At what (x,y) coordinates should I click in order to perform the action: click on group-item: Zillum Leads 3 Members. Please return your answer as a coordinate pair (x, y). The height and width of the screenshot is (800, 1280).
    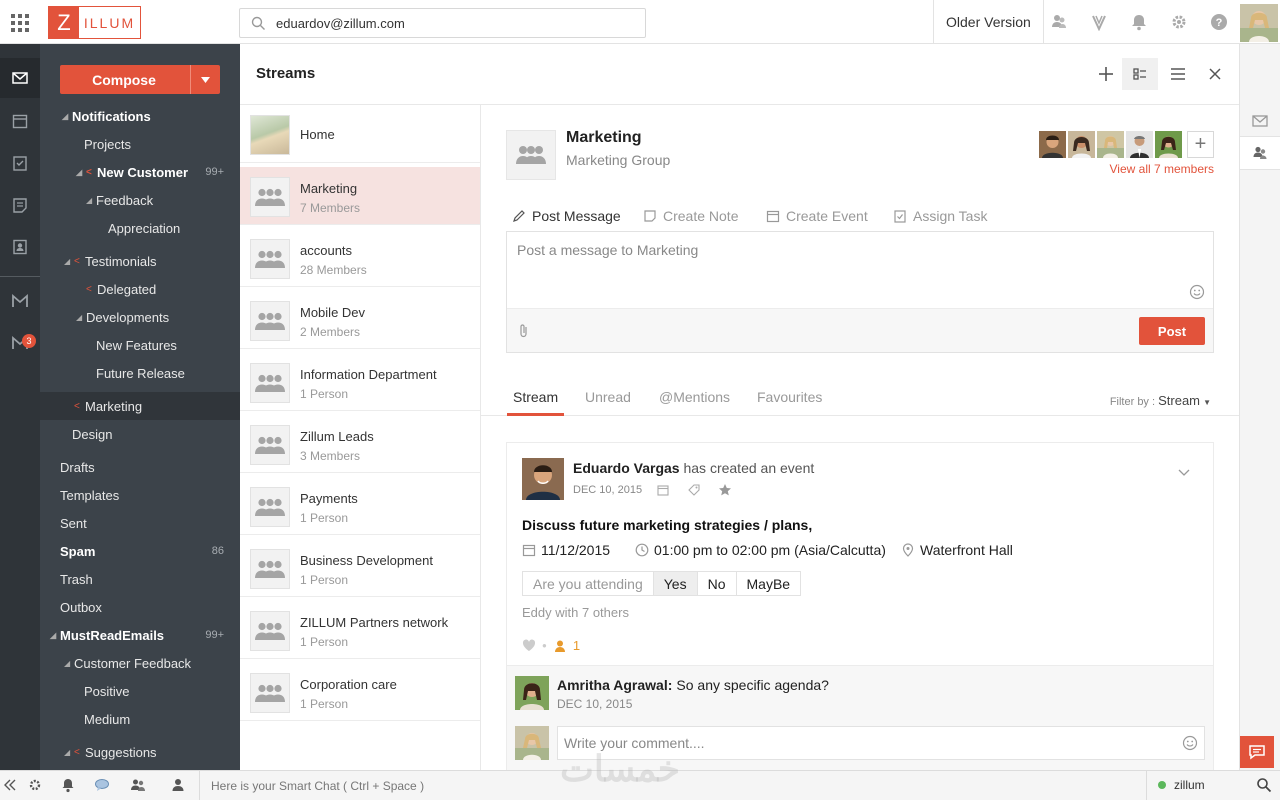
    Looking at the image, I should click on (360, 444).